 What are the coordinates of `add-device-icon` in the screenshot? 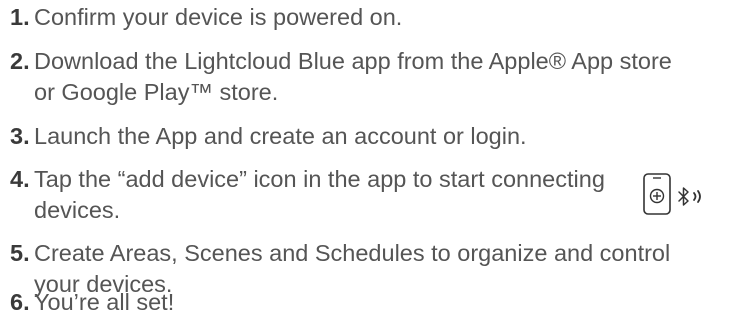 It's located at (672, 194).